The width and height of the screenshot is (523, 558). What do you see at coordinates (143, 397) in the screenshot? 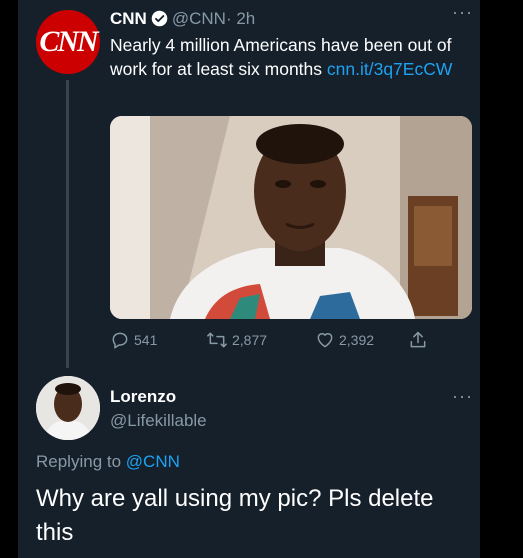
I see `reply-author-name: Lorenzo` at bounding box center [143, 397].